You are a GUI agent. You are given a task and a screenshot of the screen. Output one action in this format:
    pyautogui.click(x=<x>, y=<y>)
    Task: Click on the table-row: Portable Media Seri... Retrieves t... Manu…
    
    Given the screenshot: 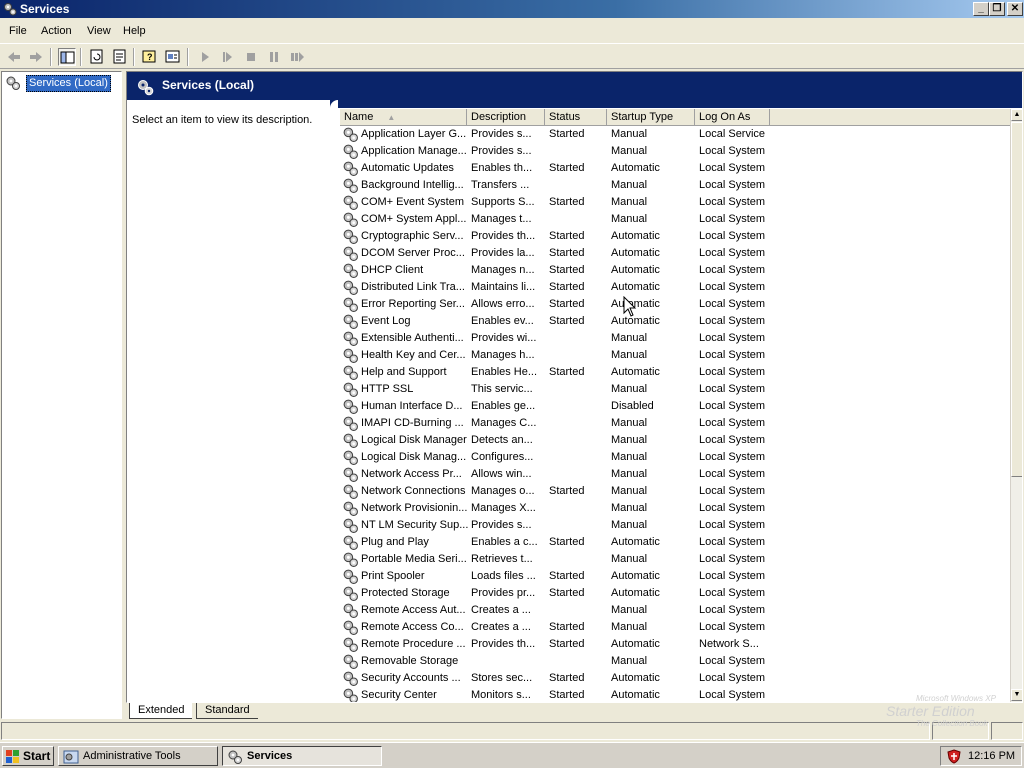 What is the action you would take?
    pyautogui.click(x=675, y=559)
    